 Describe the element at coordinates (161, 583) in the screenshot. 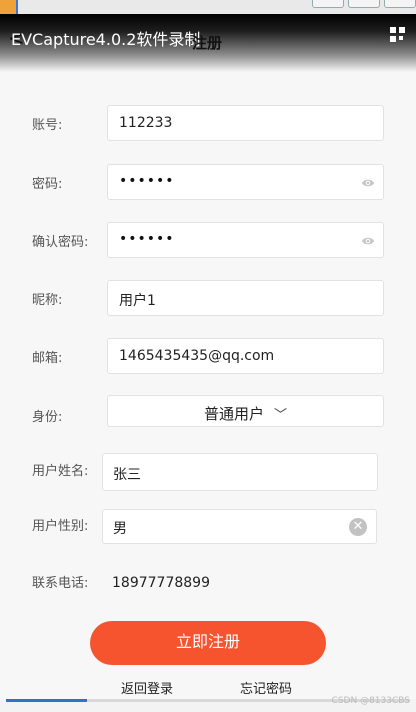

I see `phone-value: 18977778899` at that location.